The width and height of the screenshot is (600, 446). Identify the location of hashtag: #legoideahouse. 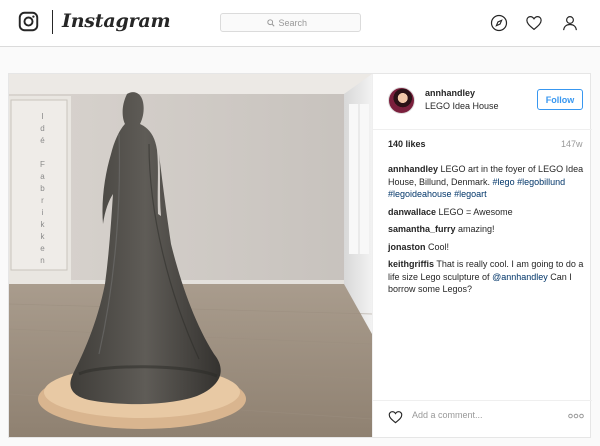
(420, 194).